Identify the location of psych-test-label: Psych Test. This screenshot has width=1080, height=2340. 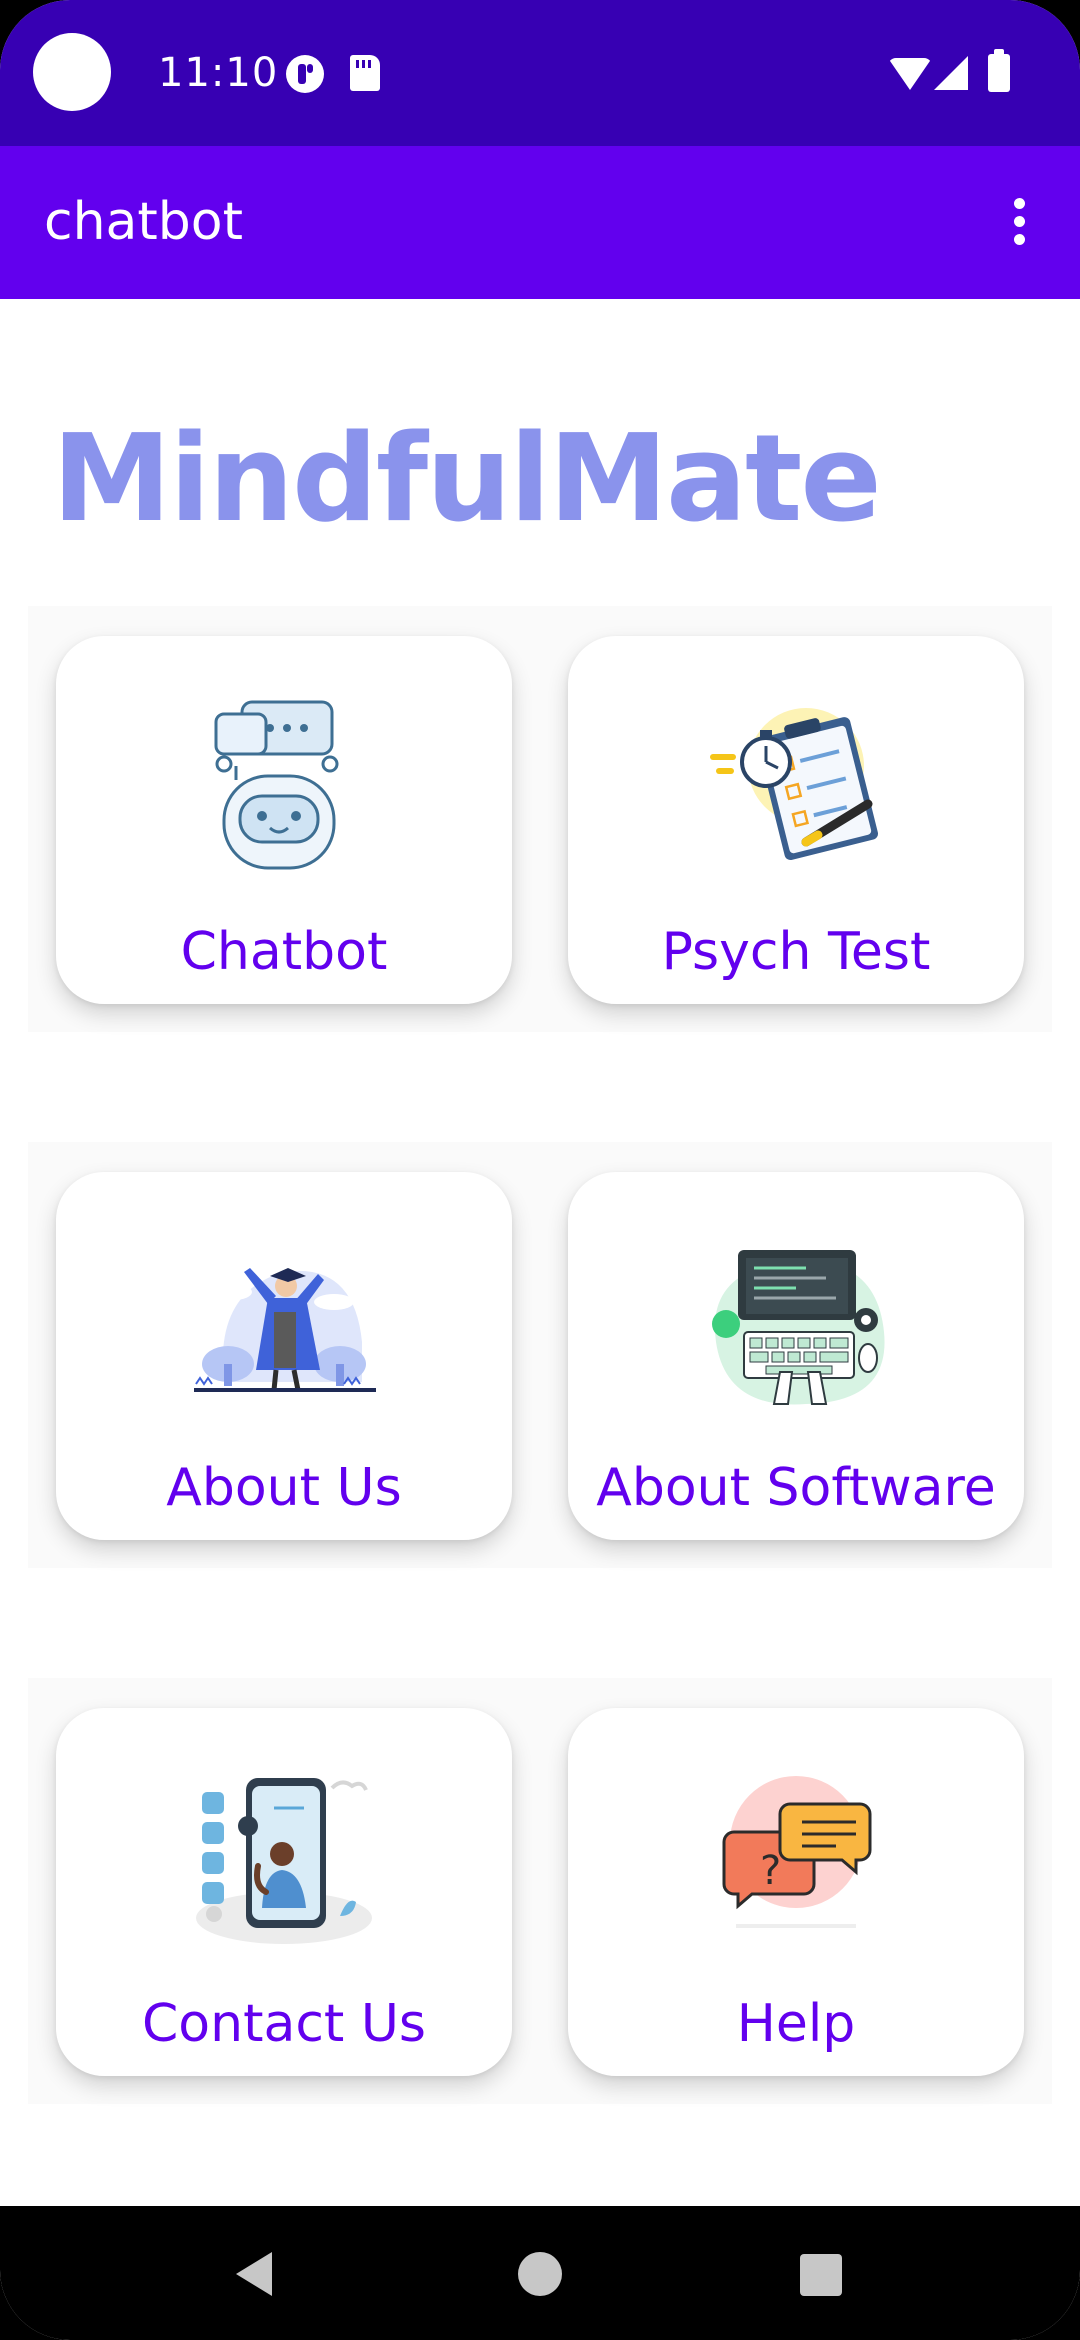
(796, 952).